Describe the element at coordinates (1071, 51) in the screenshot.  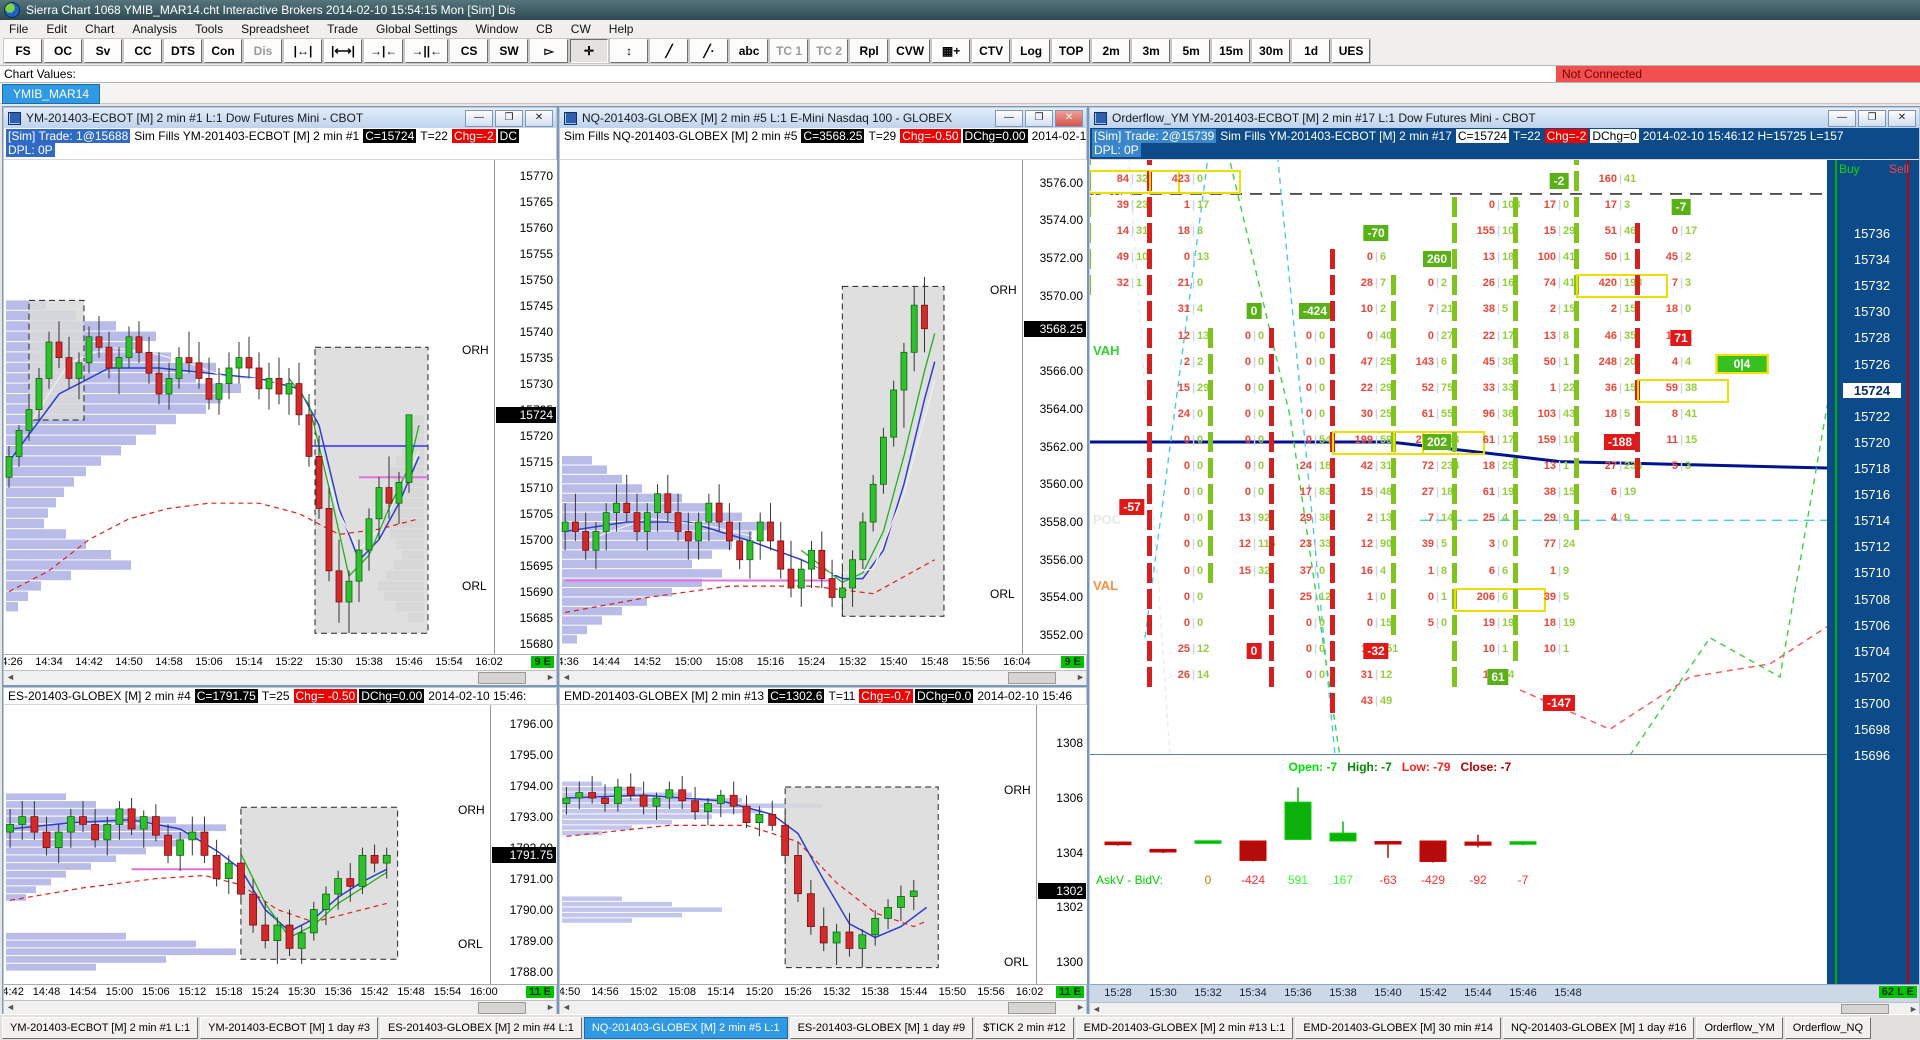
I see `toolbar-button-top: TOP` at that location.